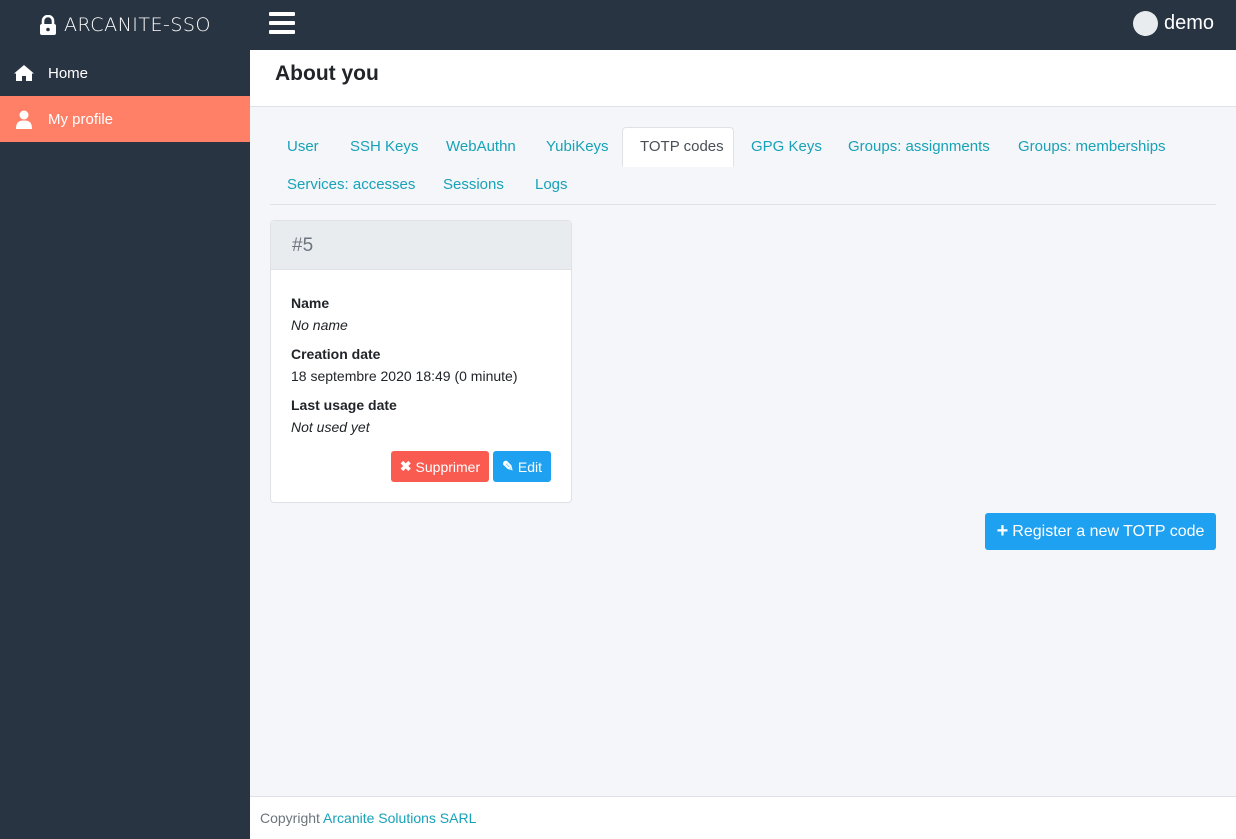 This screenshot has height=839, width=1236. Describe the element at coordinates (919, 147) in the screenshot. I see `tab-groups-assignments: Groups: assignments` at that location.